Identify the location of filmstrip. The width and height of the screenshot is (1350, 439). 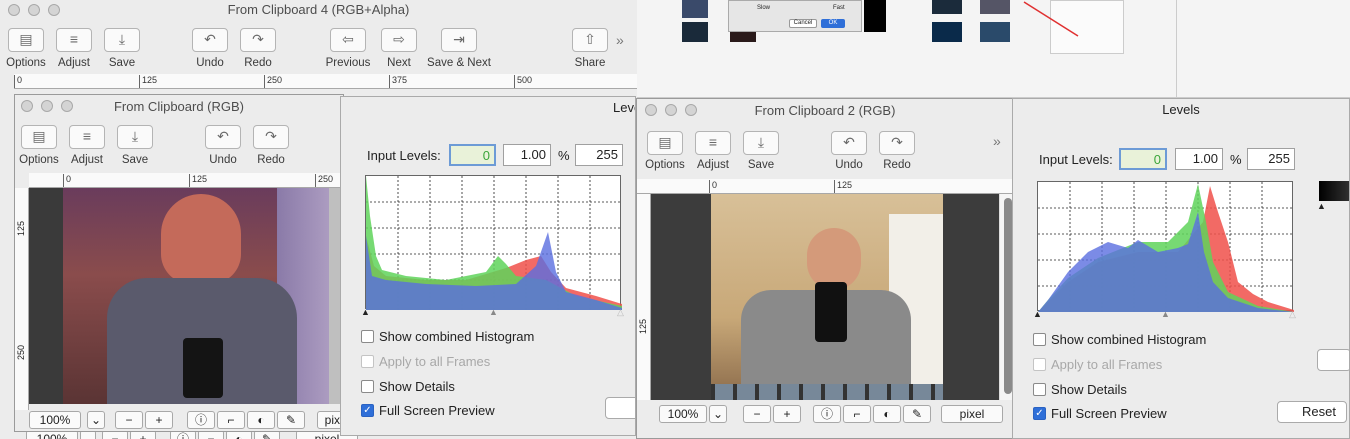
(827, 392).